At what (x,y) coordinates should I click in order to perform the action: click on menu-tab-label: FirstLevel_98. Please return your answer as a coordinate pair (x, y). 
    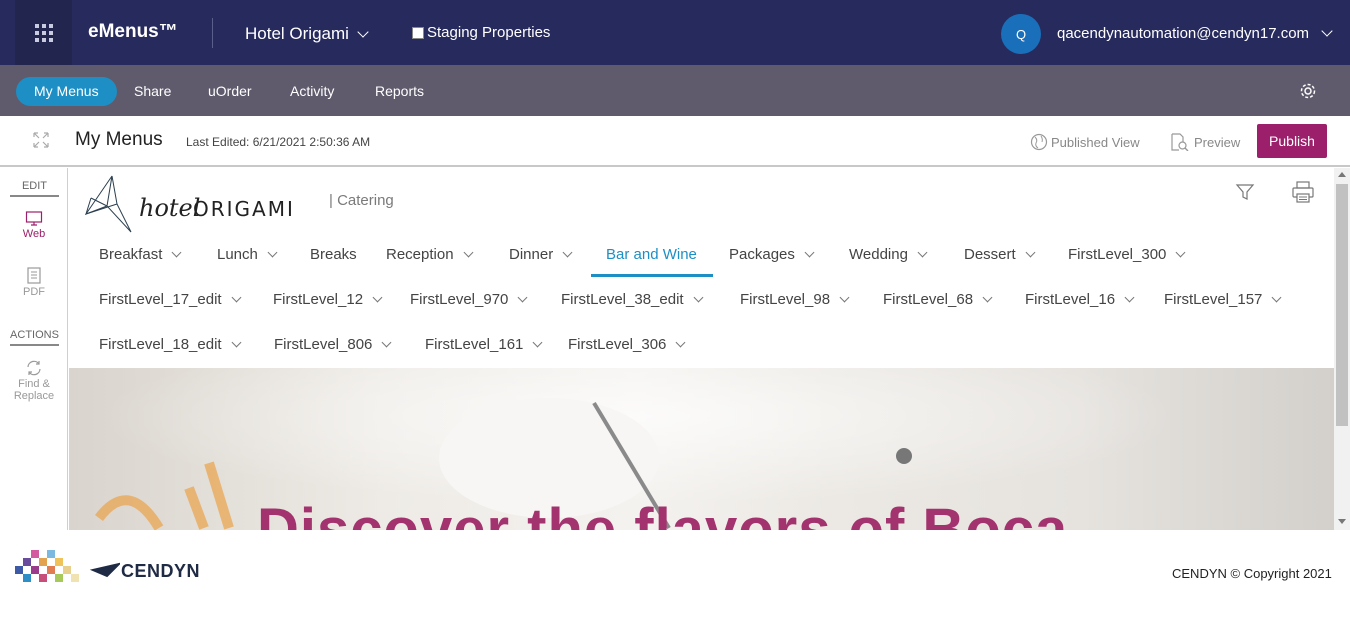
    Looking at the image, I should click on (785, 299).